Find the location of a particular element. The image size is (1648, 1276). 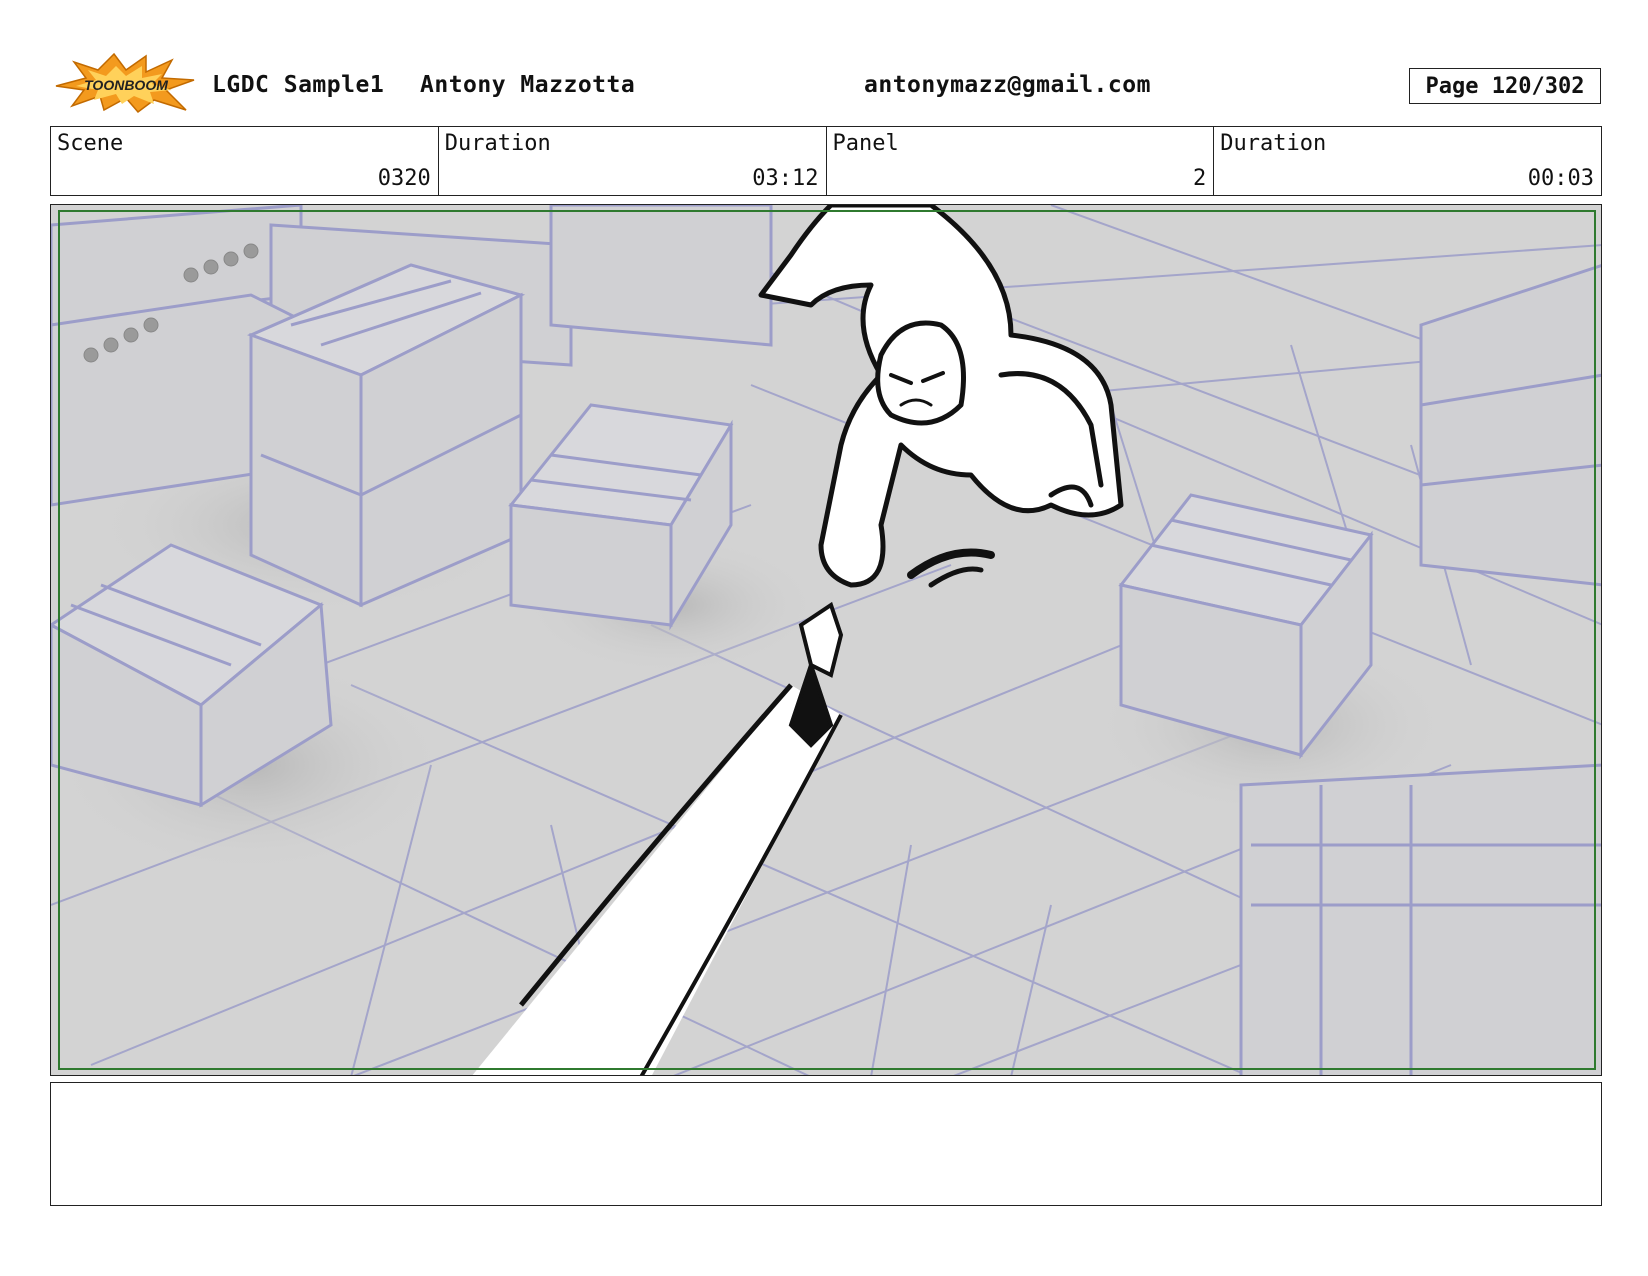

page-number: Page 120/302 is located at coordinates (1505, 86).